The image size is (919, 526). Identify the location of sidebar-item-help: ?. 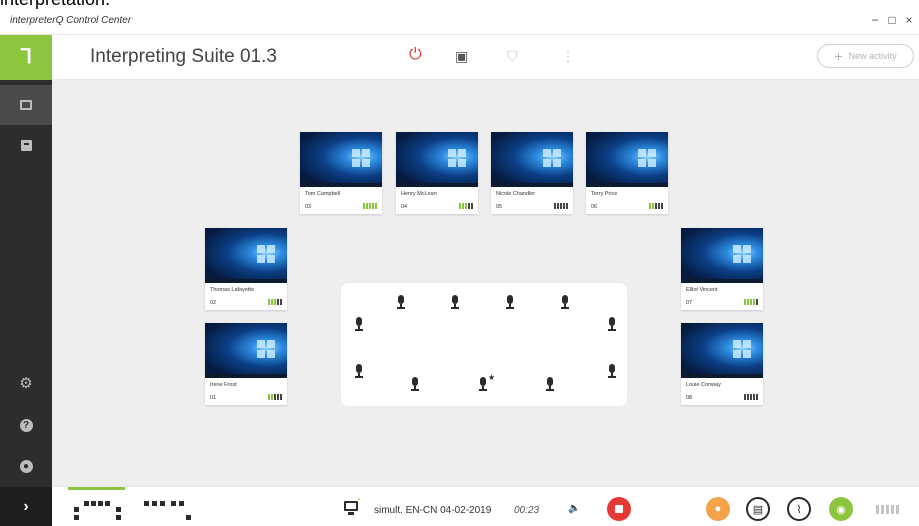
(26, 425).